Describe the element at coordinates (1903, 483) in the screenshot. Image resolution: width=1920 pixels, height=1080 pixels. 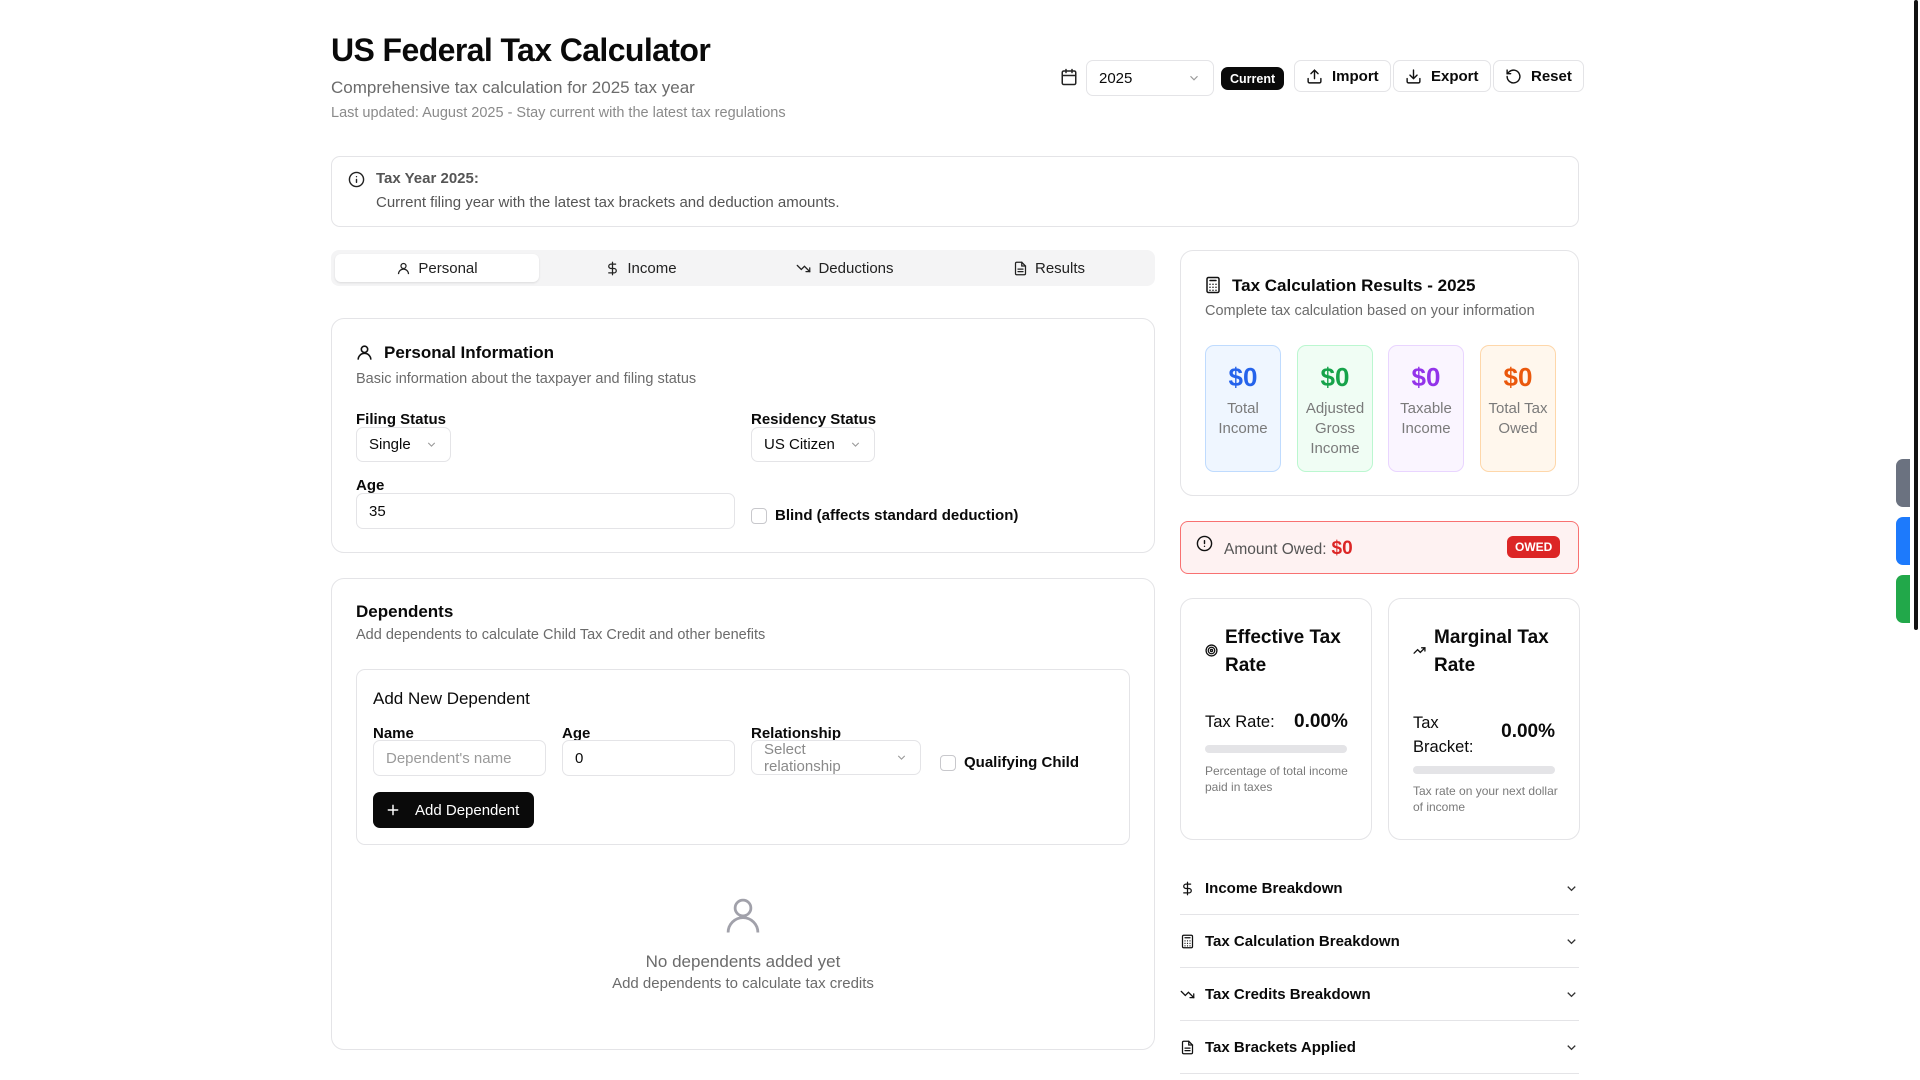
I see `side-widget-gray` at that location.